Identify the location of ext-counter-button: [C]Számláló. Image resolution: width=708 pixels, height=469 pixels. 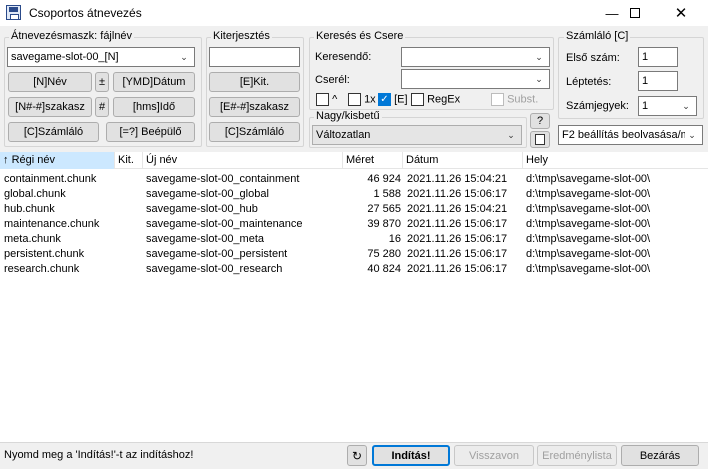
(254, 132).